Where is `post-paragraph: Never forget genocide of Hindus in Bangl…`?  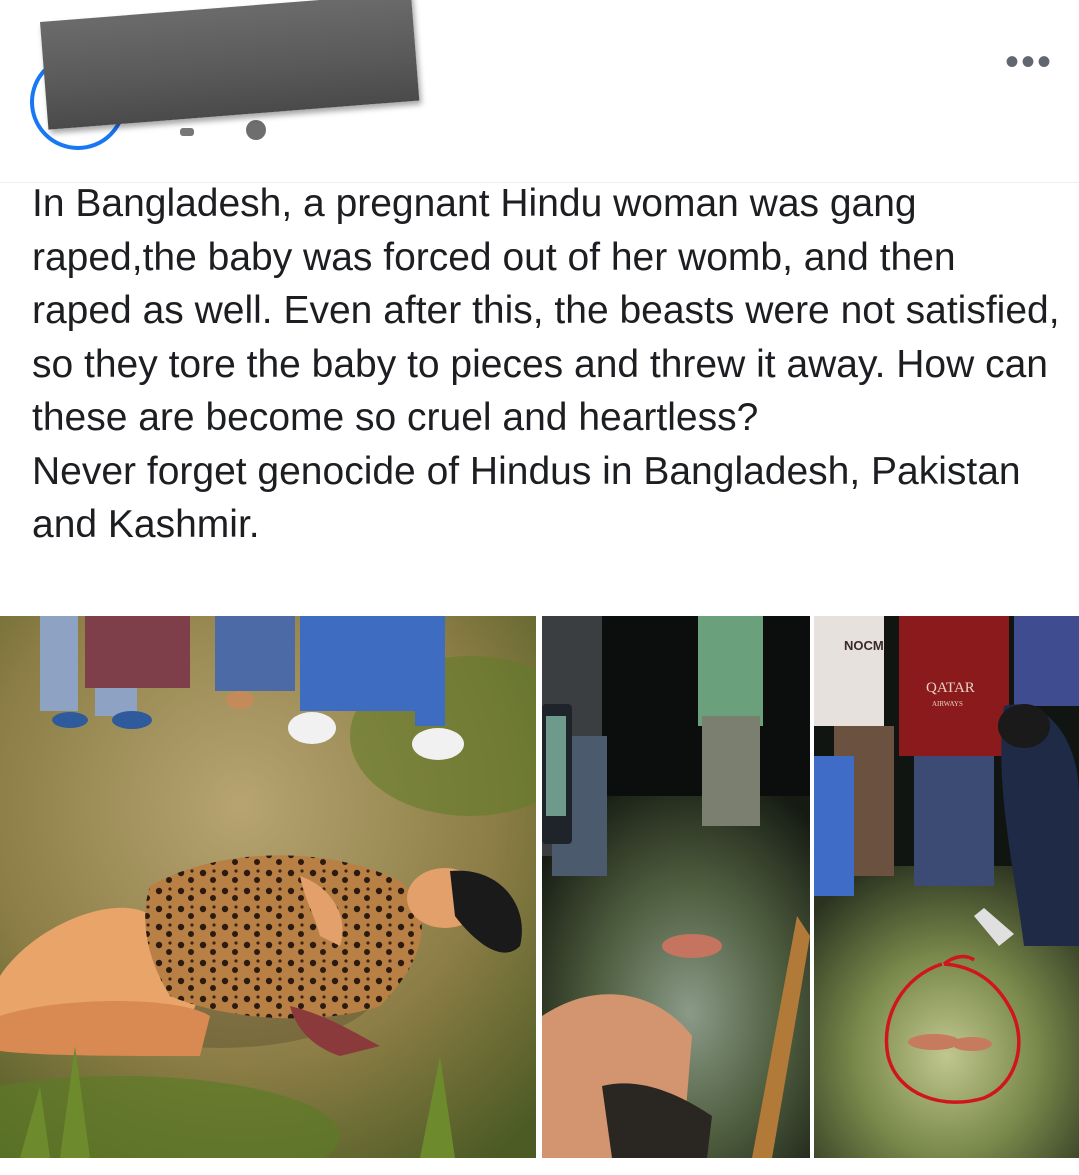
post-paragraph: Never forget genocide of Hindus in Bangl… is located at coordinates (532, 498).